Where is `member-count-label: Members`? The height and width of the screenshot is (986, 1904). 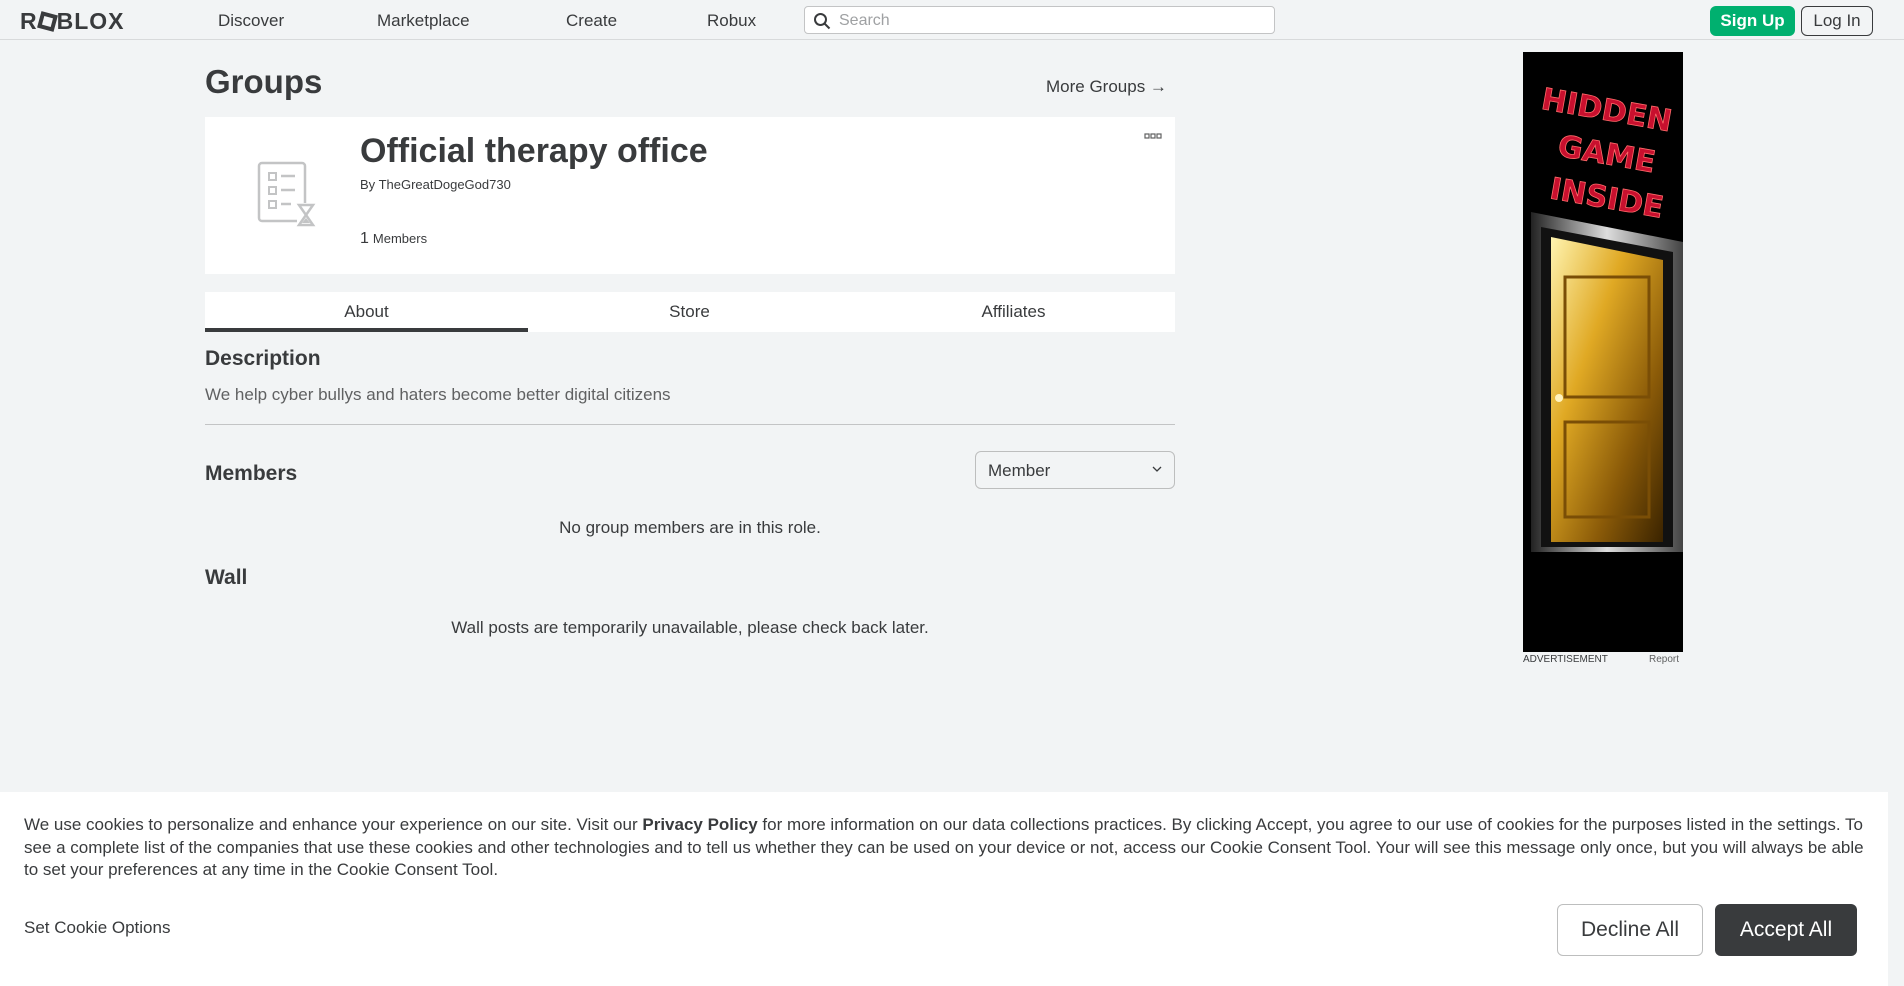
member-count-label: Members is located at coordinates (400, 238).